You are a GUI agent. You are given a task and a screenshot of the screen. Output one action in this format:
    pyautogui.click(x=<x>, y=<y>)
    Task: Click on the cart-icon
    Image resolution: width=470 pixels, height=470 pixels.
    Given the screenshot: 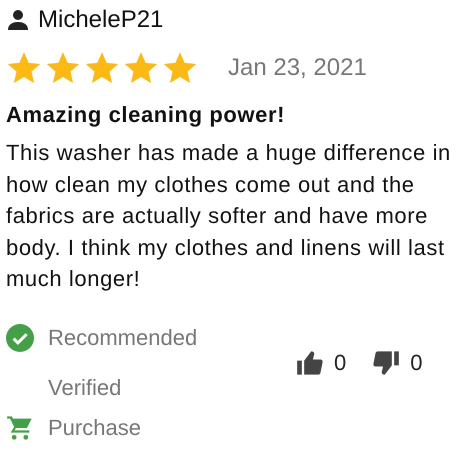 What is the action you would take?
    pyautogui.click(x=20, y=428)
    